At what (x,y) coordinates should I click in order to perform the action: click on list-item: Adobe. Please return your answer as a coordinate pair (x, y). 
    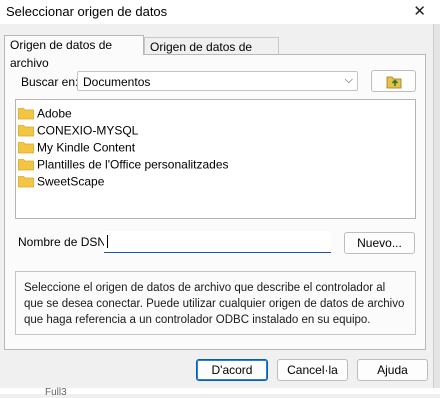
    Looking at the image, I should click on (45, 113).